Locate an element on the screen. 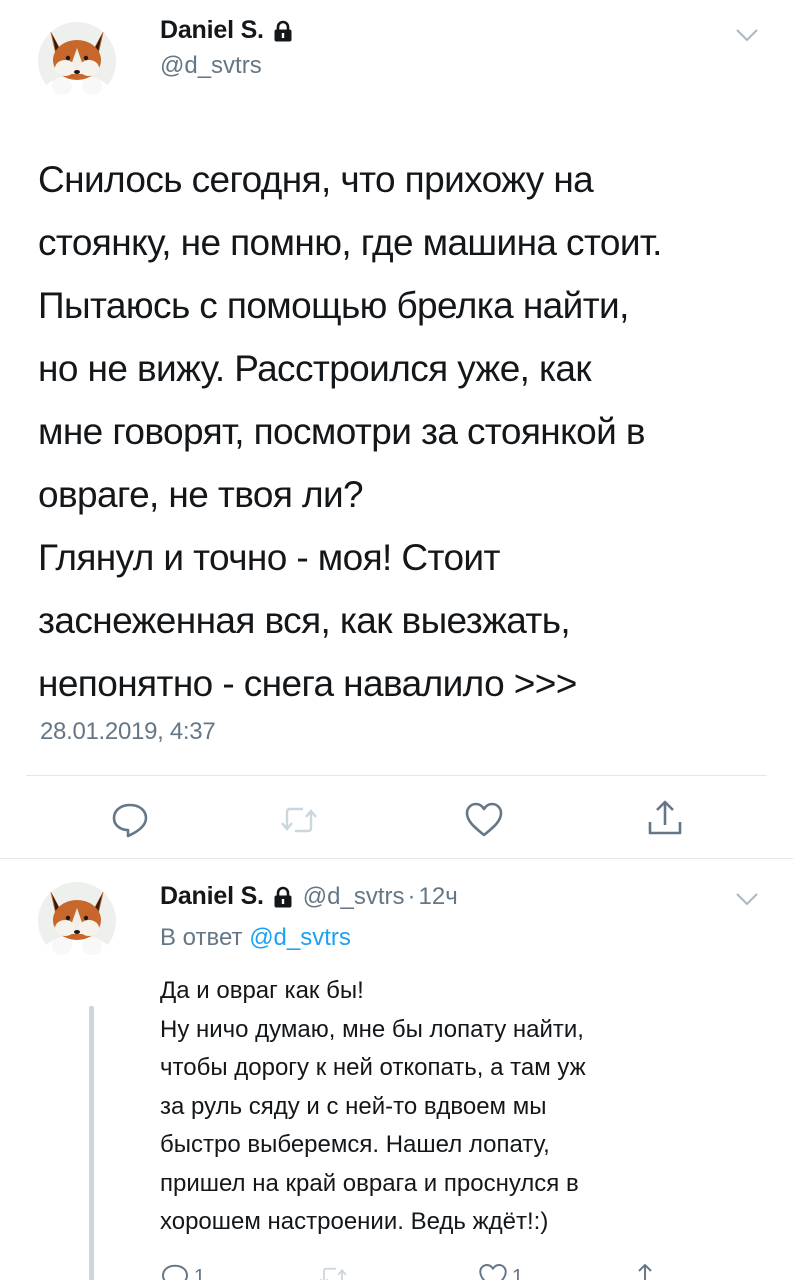 The width and height of the screenshot is (793, 1280). tweet-text-line: овраге, не твоя ли? is located at coordinates (201, 494).